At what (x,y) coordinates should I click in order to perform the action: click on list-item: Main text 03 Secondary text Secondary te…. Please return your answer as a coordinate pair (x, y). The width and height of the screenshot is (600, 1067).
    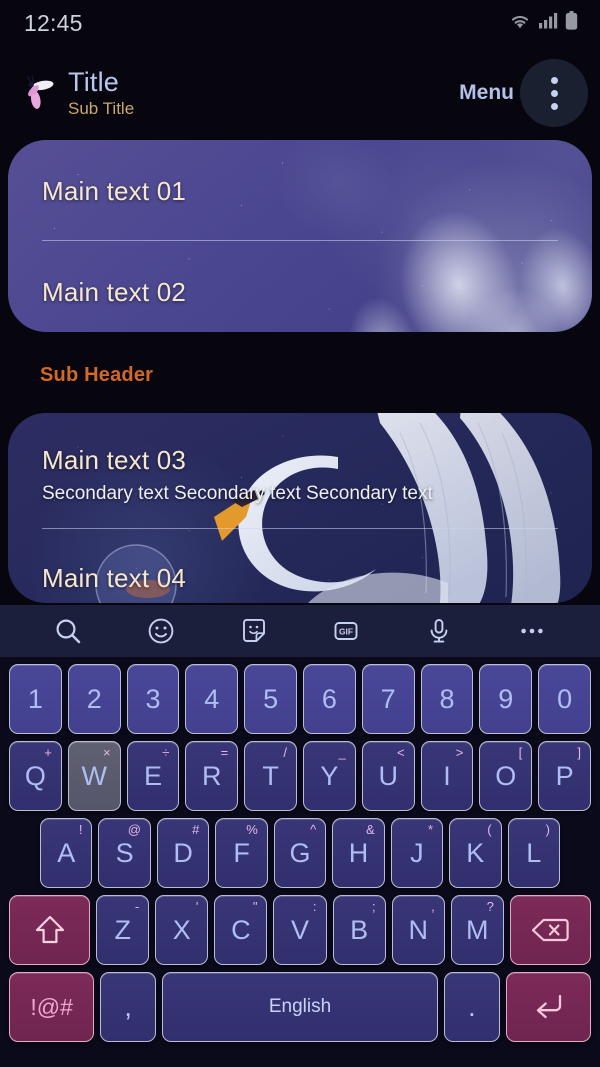
    Looking at the image, I should click on (300, 459).